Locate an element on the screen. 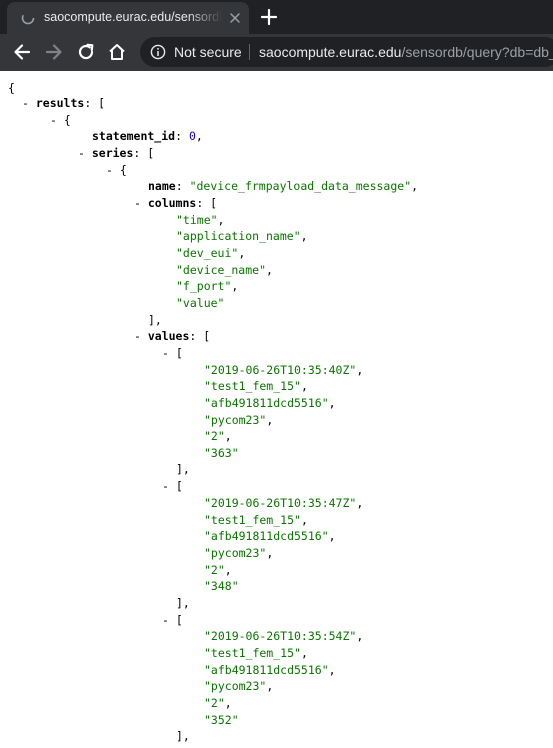 The height and width of the screenshot is (748, 553). json-line-statement-id: statement_id: 0, is located at coordinates (147, 136).